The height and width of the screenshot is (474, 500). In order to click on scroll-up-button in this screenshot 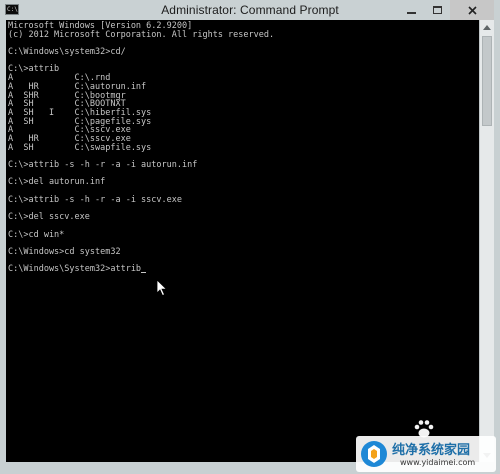, I will do `click(487, 27)`.